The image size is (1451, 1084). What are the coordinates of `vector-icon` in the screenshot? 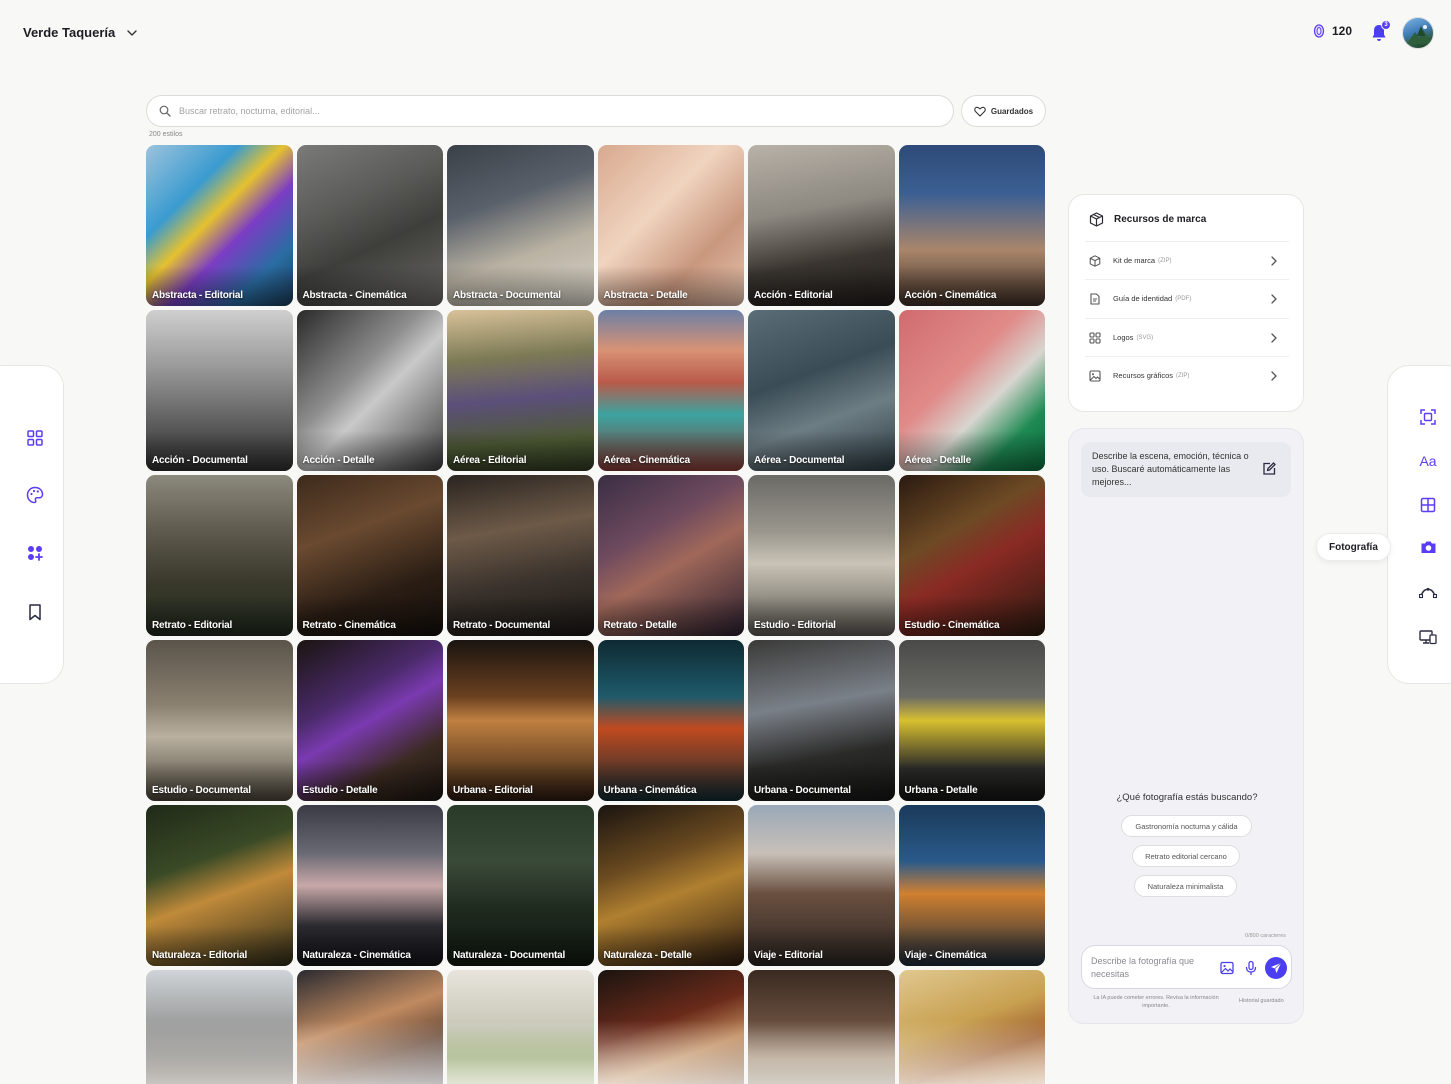 It's located at (1428, 592).